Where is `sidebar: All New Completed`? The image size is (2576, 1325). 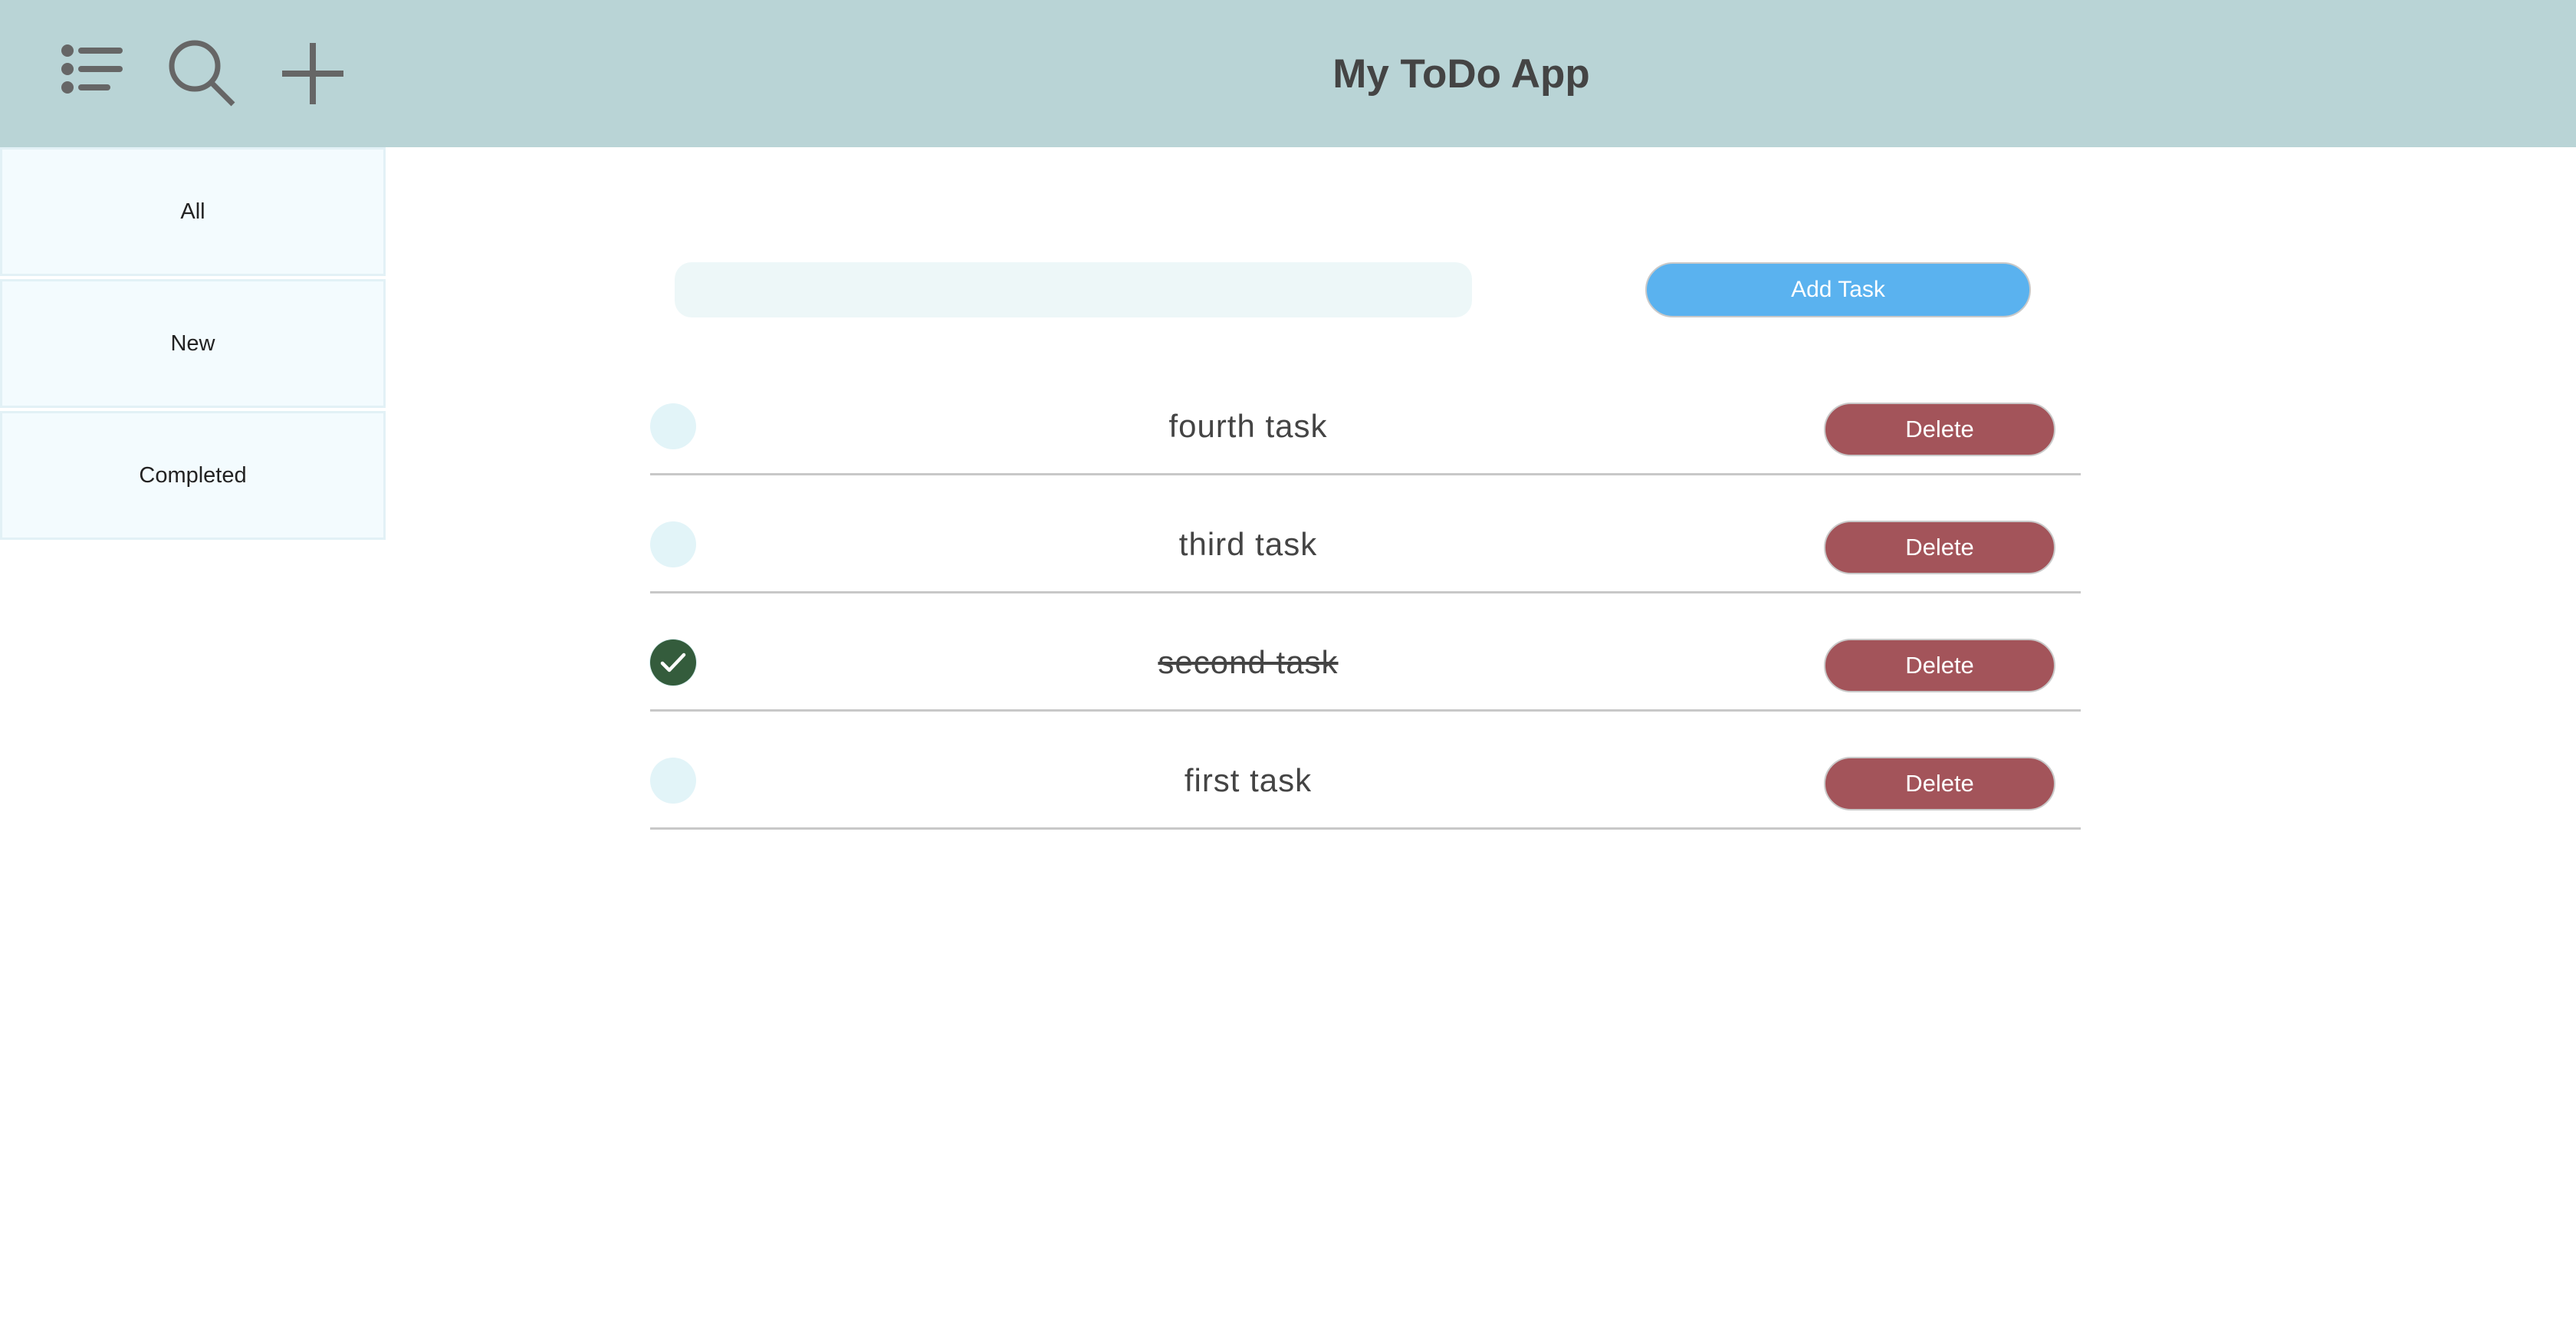
sidebar: All New Completed is located at coordinates (193, 345).